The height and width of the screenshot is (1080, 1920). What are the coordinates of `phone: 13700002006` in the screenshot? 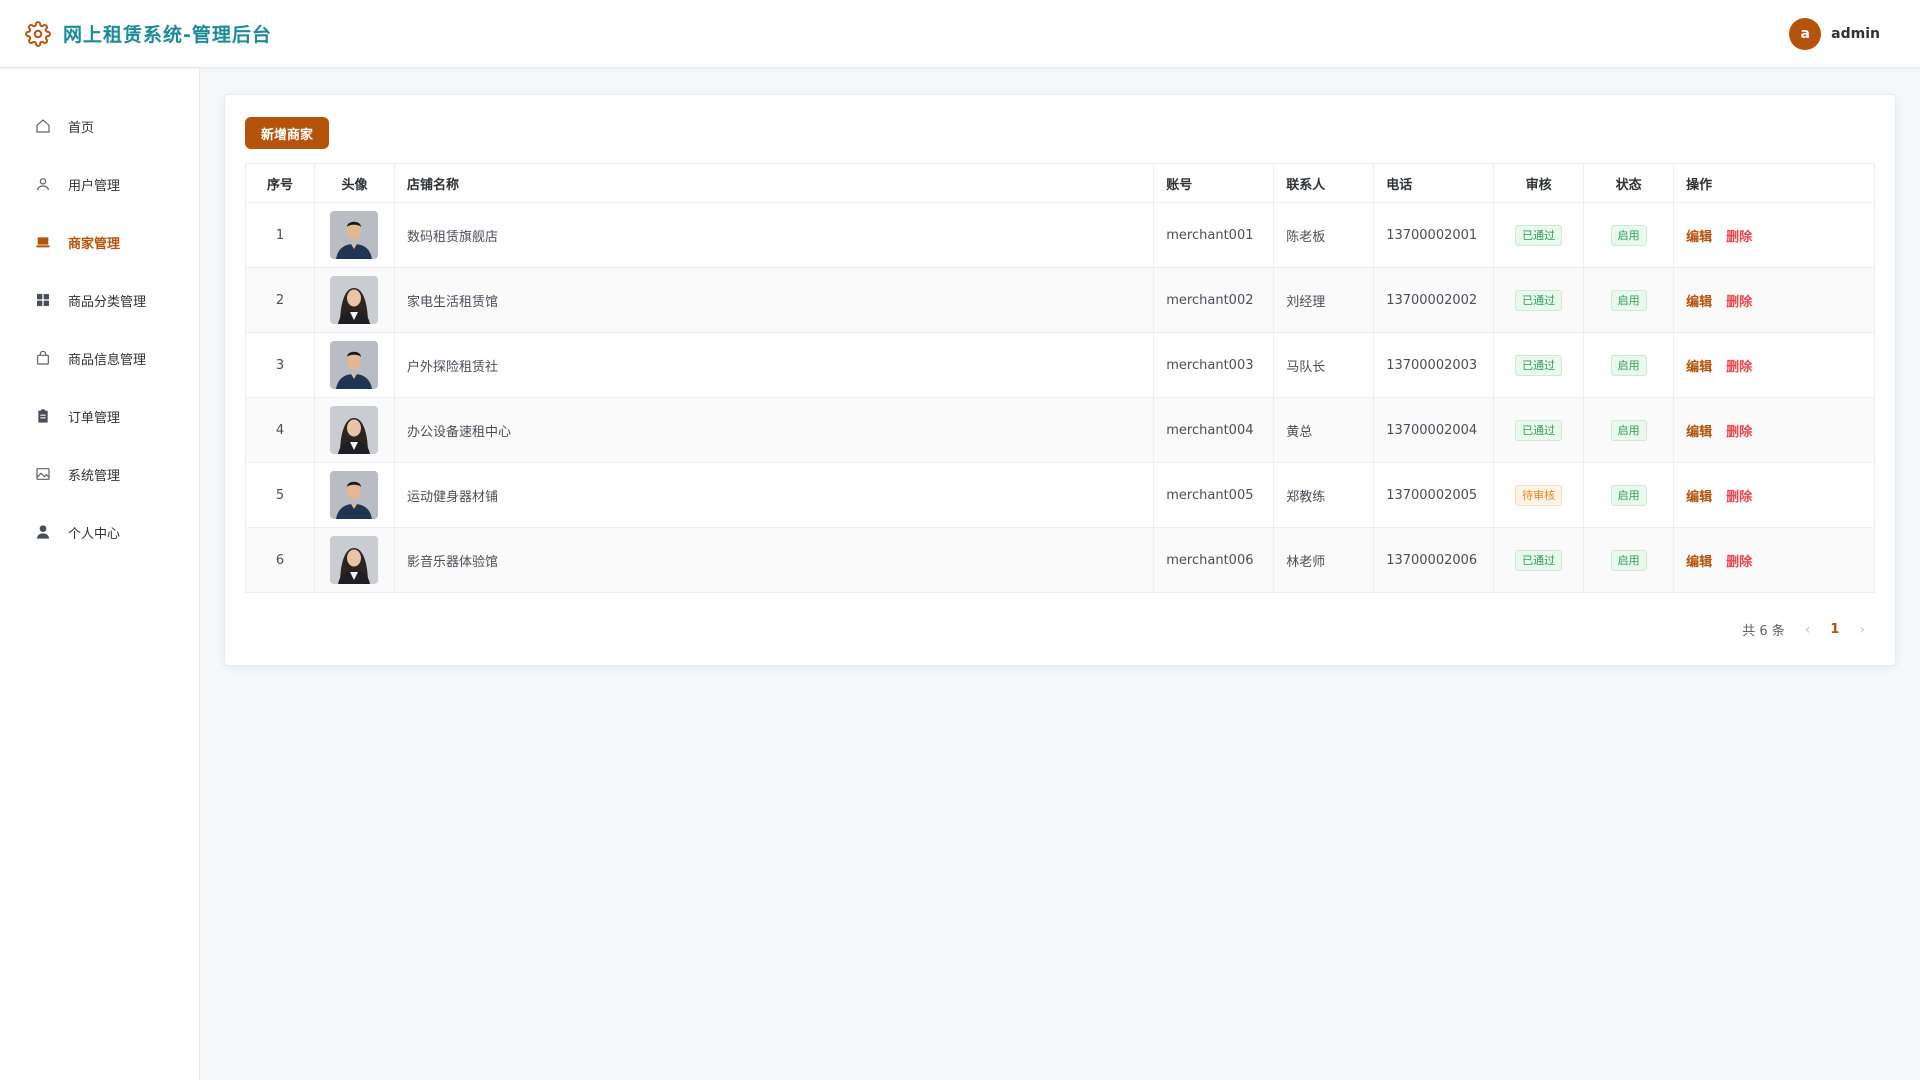 It's located at (1434, 560).